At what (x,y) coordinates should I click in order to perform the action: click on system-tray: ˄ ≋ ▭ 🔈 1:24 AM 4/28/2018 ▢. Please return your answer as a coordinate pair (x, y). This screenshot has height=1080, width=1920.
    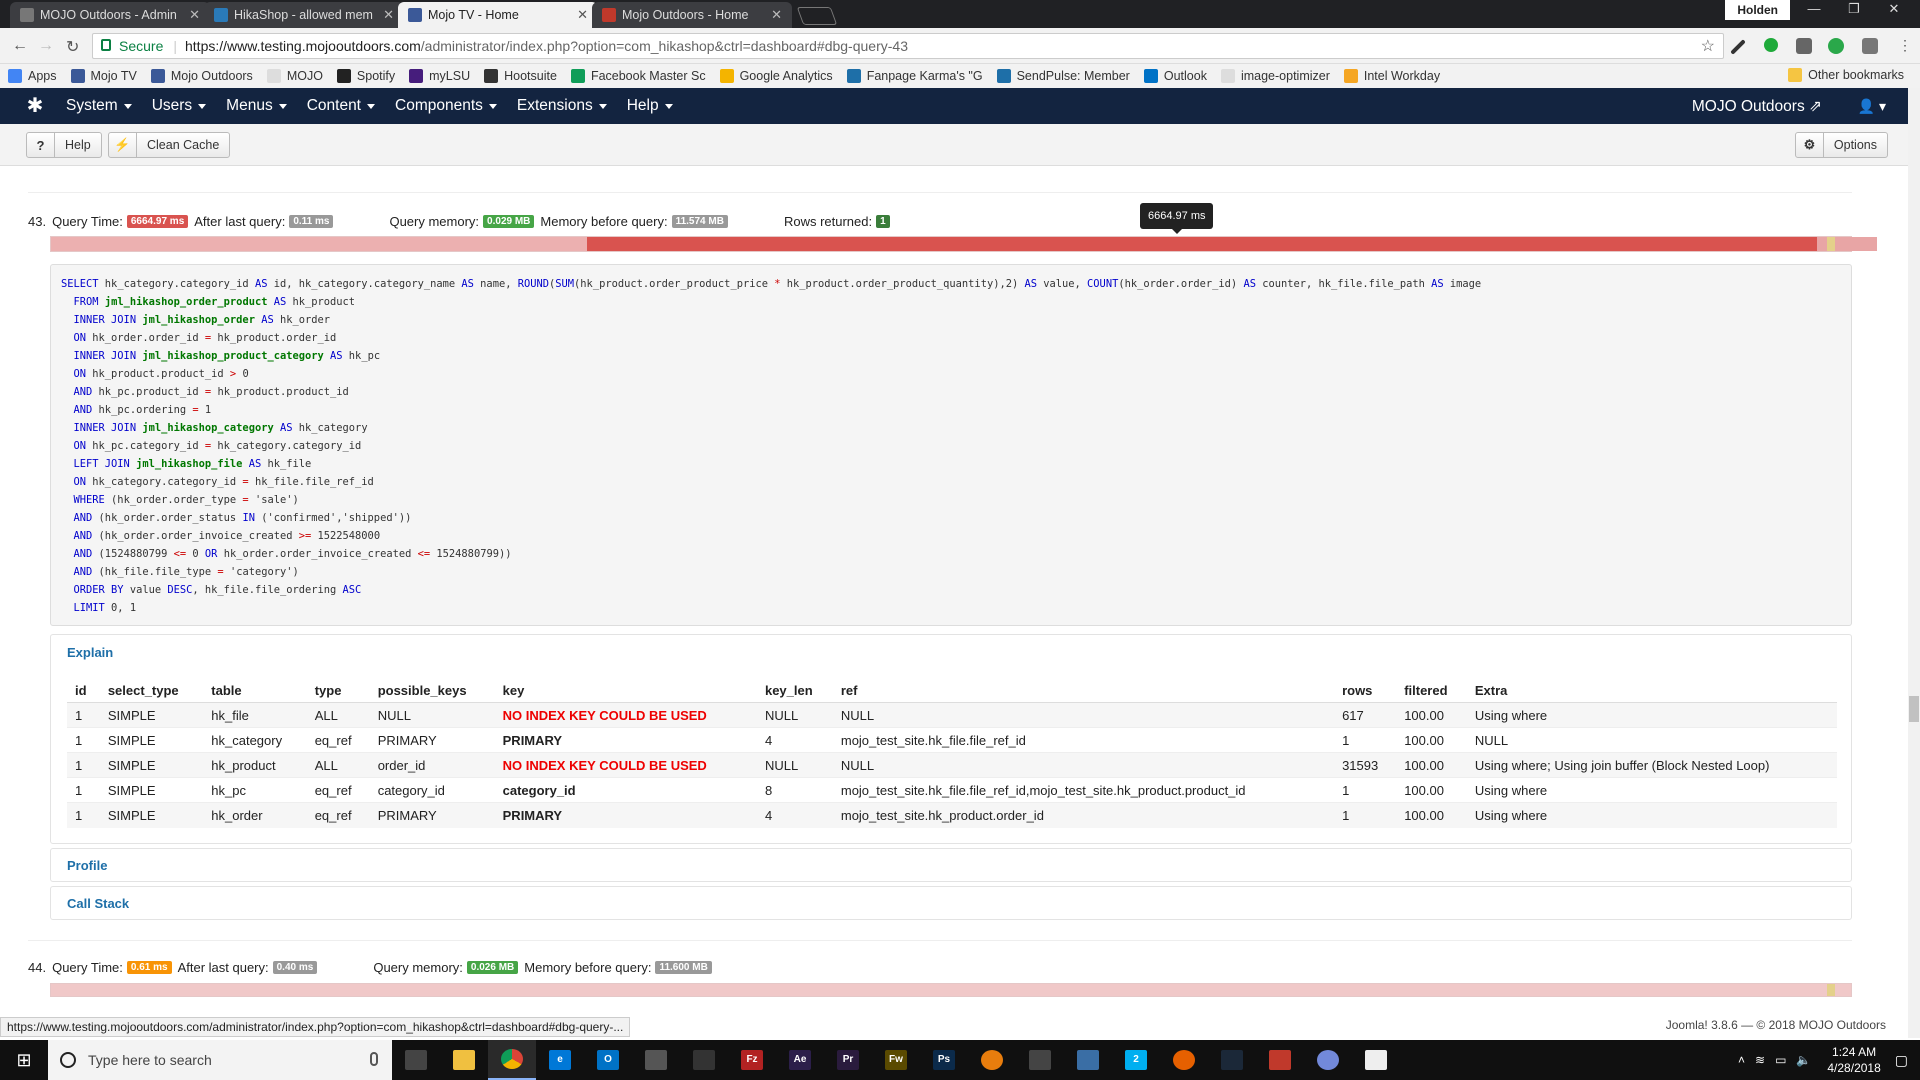
    Looking at the image, I should click on (1829, 1060).